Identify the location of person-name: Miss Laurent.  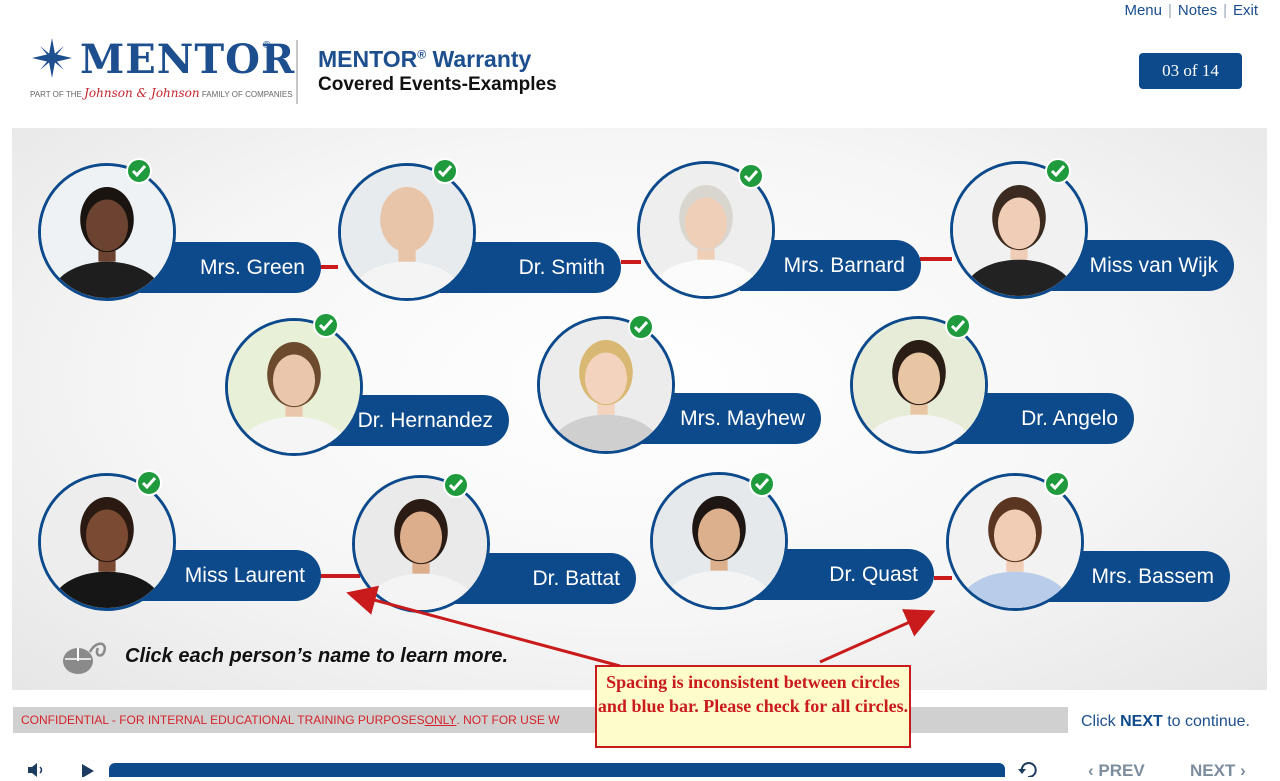
(244, 575).